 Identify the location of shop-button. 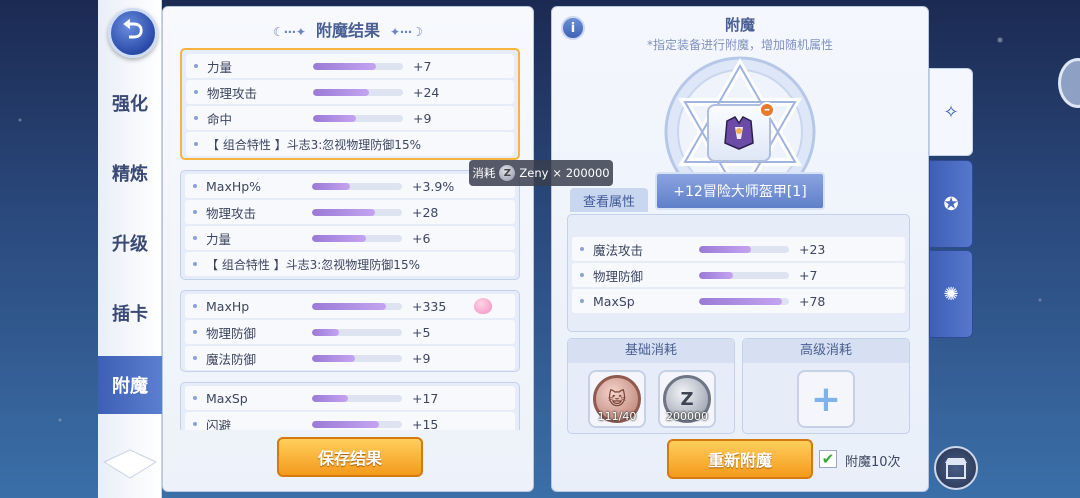
(956, 468).